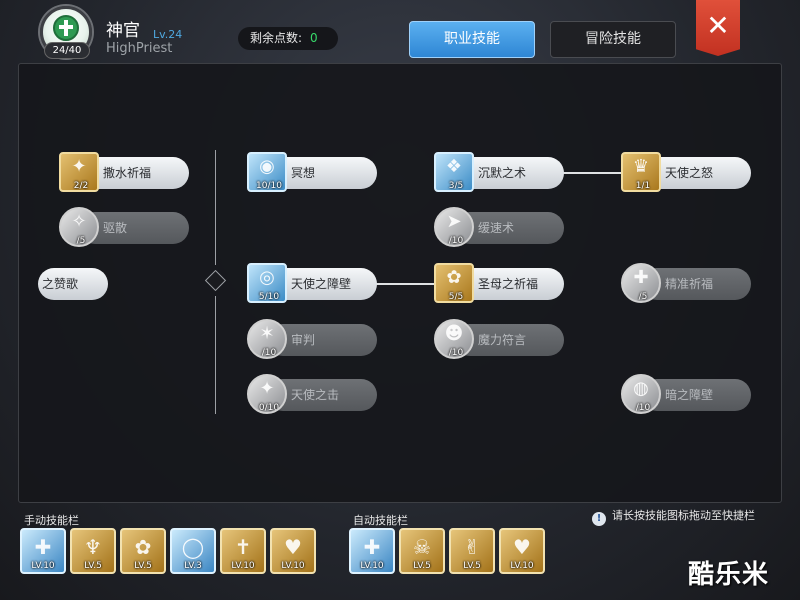 Image resolution: width=800 pixels, height=600 pixels. Describe the element at coordinates (599, 519) in the screenshot. I see `info-icon: !` at that location.